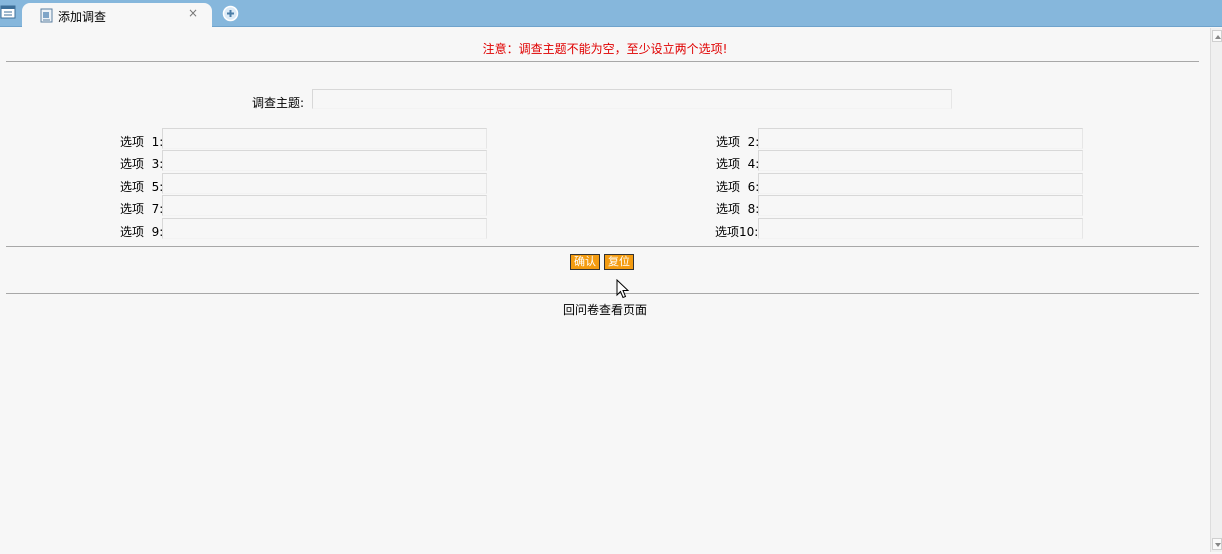 The width and height of the screenshot is (1222, 554). I want to click on back-to-survey-link: 回问卷查看页面, so click(605, 309).